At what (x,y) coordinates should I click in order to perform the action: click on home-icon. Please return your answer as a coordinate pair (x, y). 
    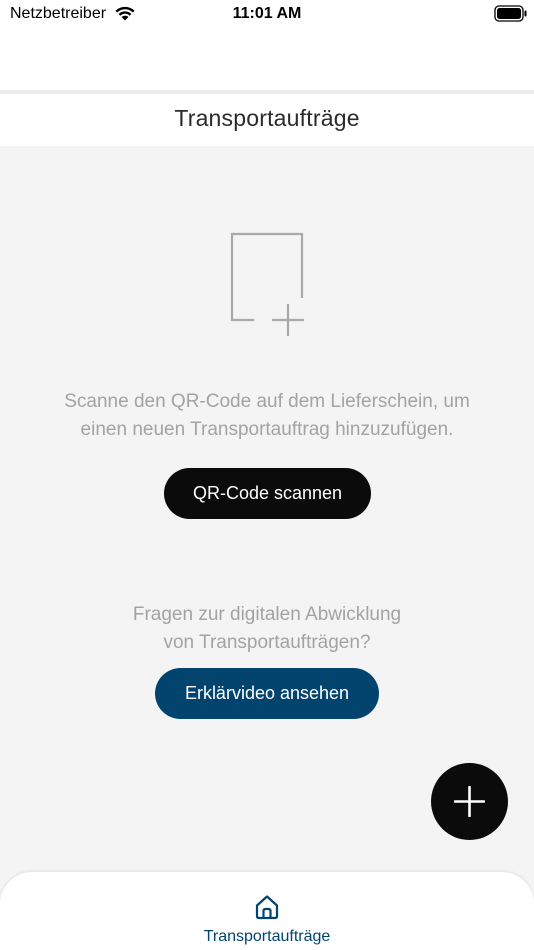
    Looking at the image, I should click on (267, 907).